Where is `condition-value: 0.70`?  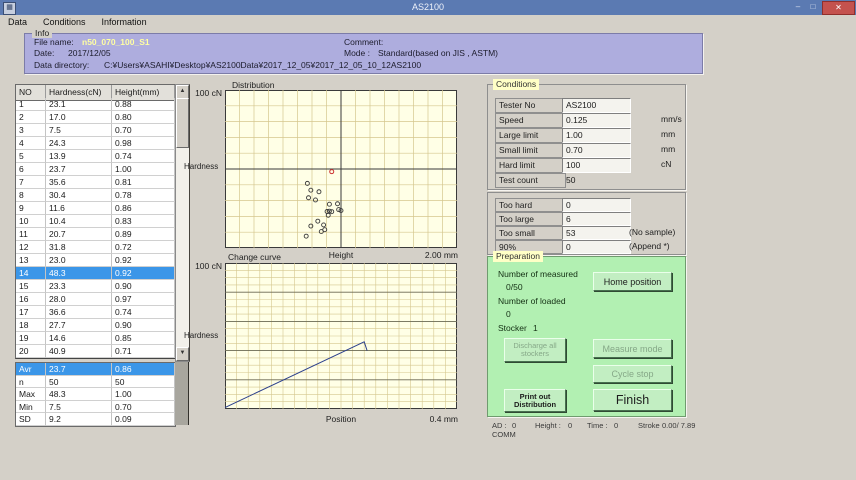
condition-value: 0.70 is located at coordinates (596, 150).